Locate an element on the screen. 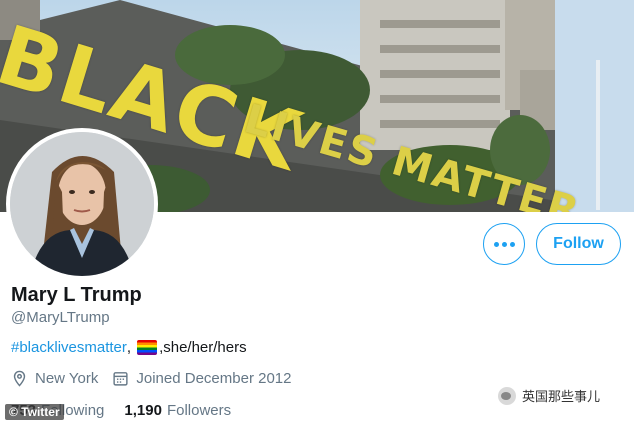 The image size is (634, 422). bio-pronouns: ,she/her/hers is located at coordinates (203, 347).